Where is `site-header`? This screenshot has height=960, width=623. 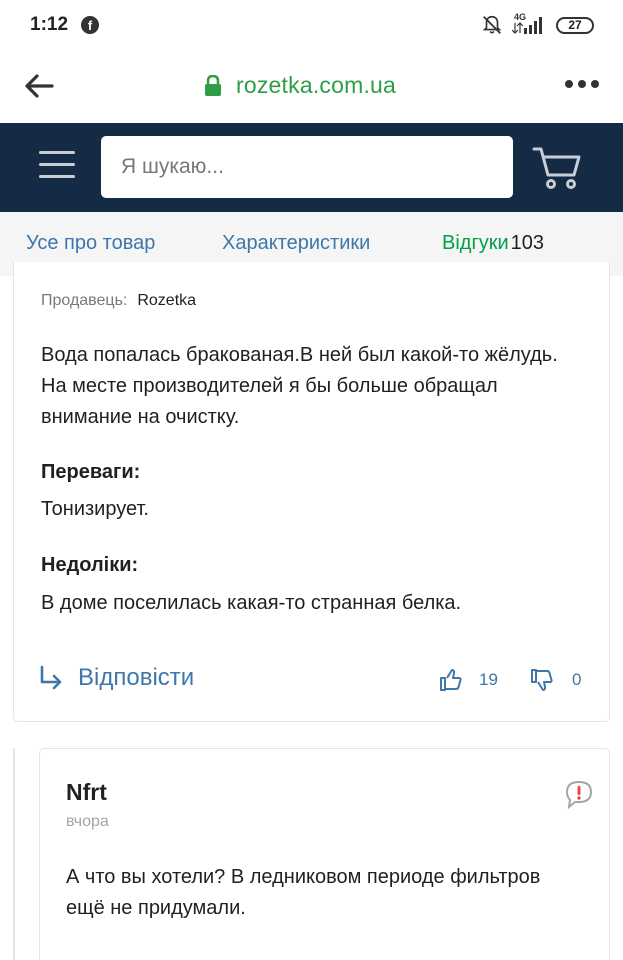
site-header is located at coordinates (311, 167).